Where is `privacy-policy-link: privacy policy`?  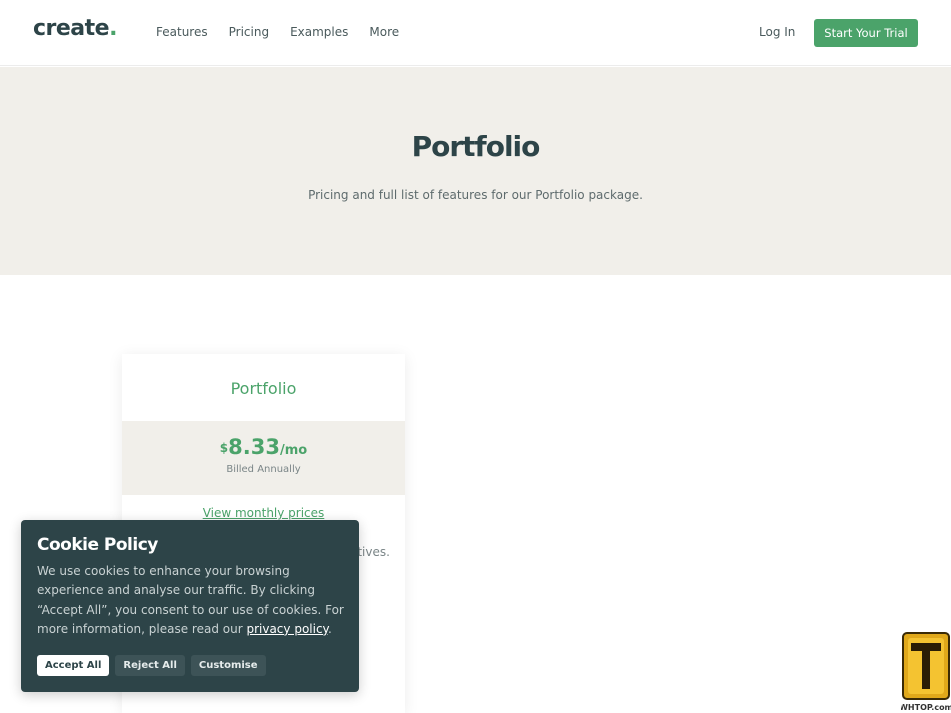
privacy-policy-link: privacy policy is located at coordinates (286, 629).